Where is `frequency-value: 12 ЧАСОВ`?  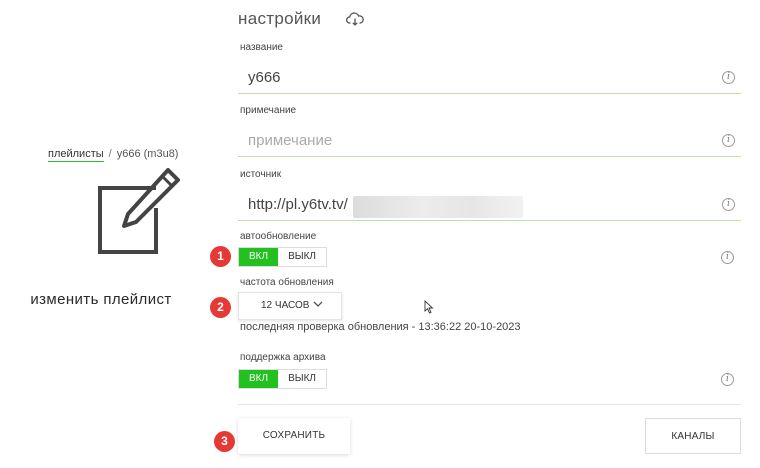 frequency-value: 12 ЧАСОВ is located at coordinates (285, 305).